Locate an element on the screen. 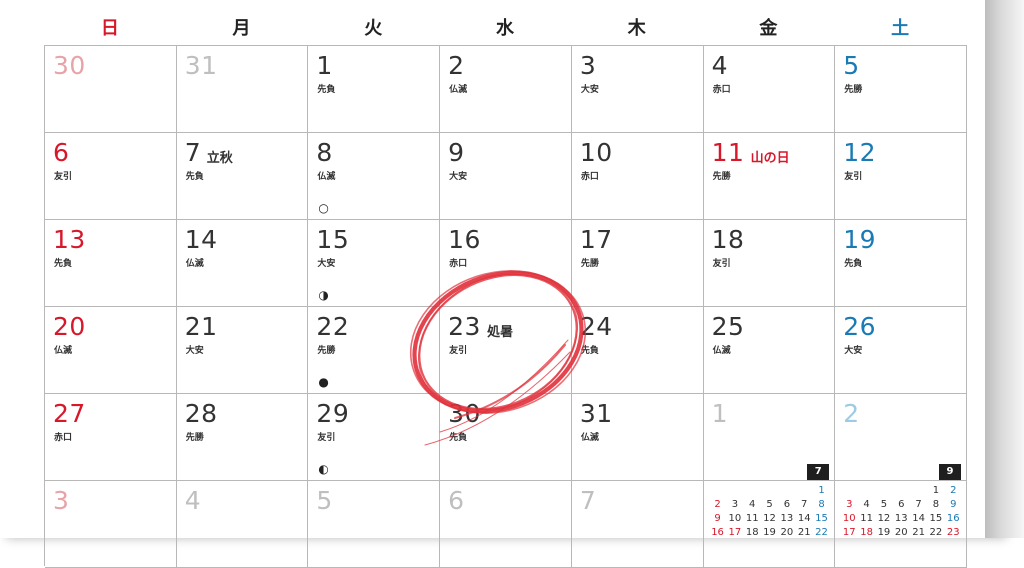 This screenshot has height=568, width=1024. mini-calendar-day: 12 is located at coordinates (769, 518).